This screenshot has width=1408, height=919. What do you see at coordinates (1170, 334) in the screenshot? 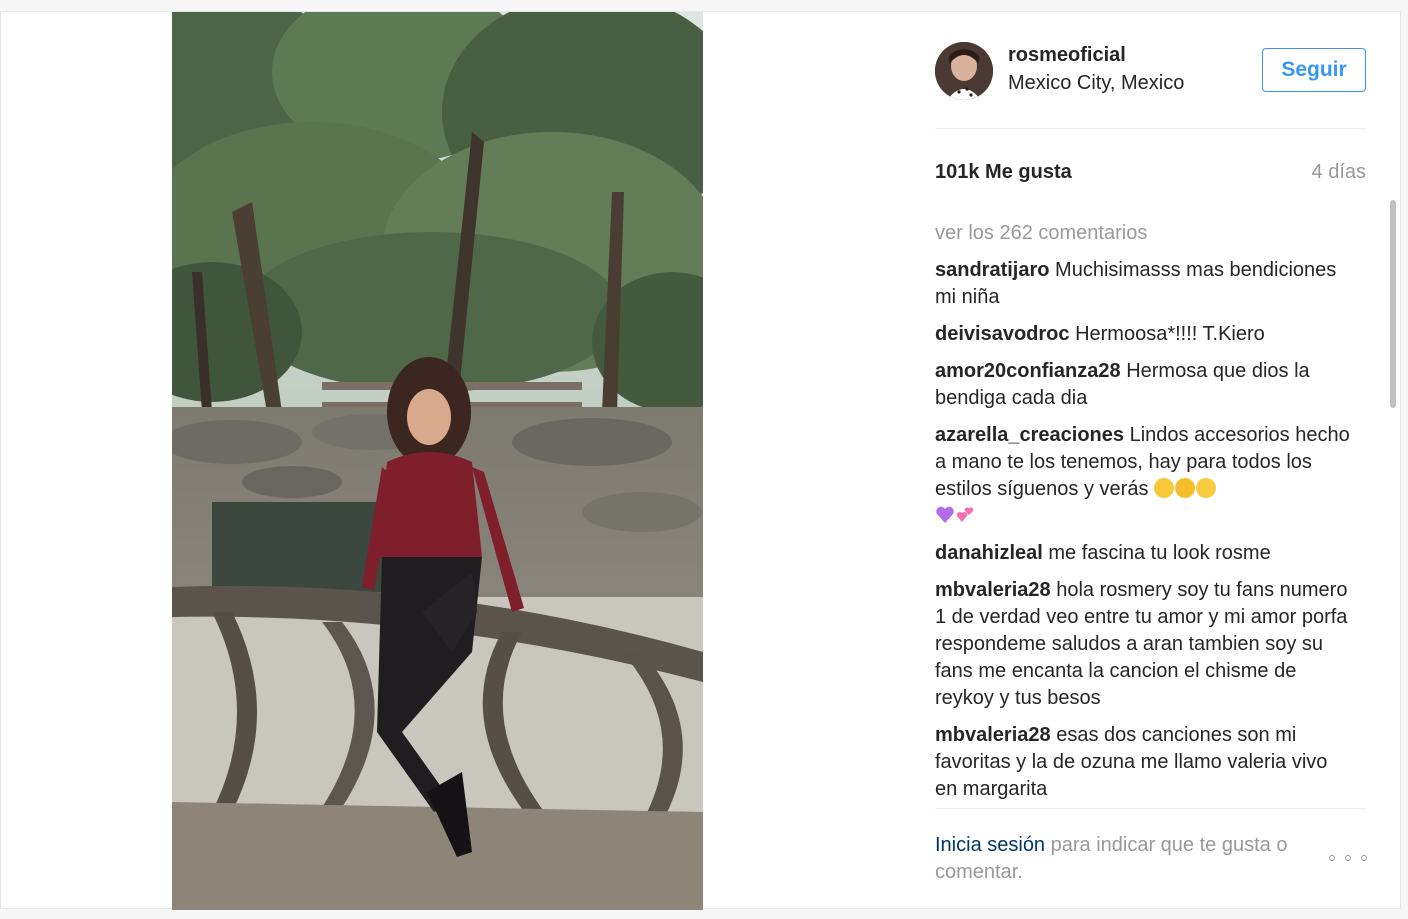
I see `comment-text: Hermoosa*!!!! T.Kiero` at bounding box center [1170, 334].